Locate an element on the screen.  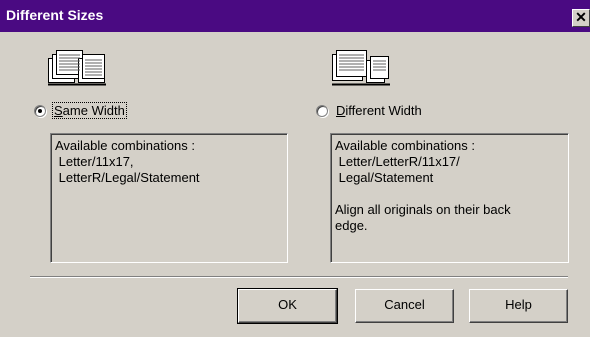
info-line: Letter/11x17, is located at coordinates (94, 161).